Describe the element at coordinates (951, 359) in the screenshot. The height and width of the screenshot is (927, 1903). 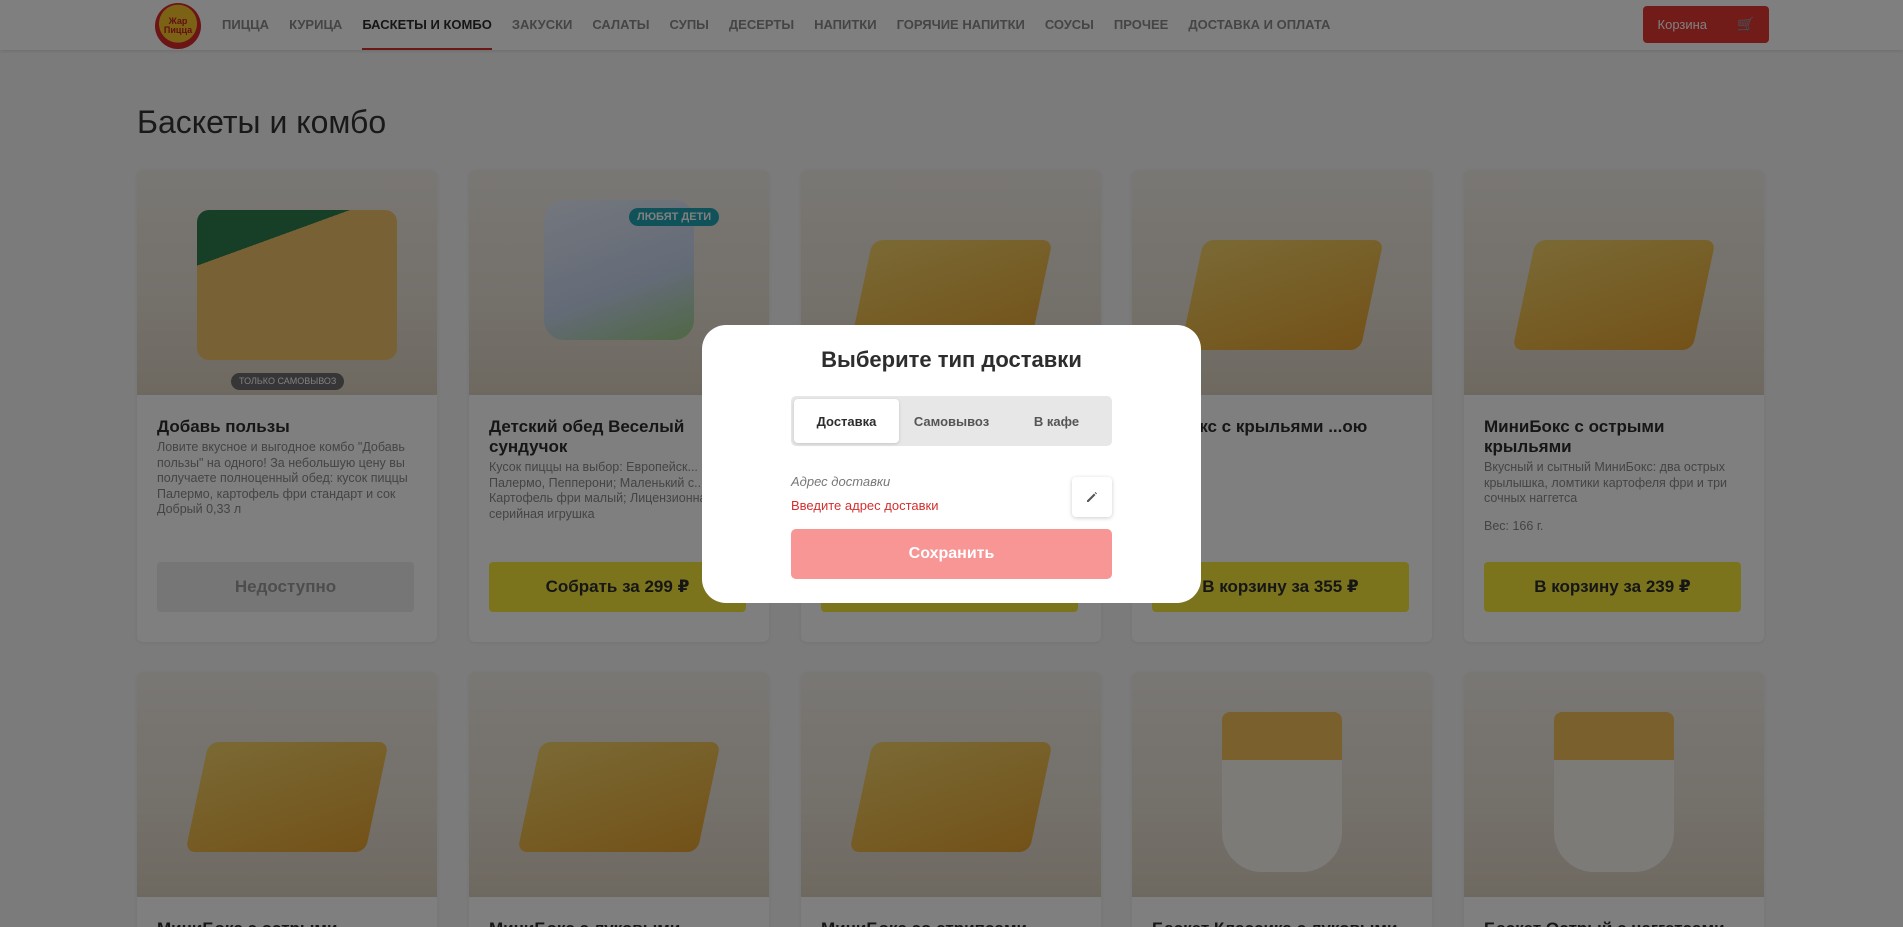
I see `modal-title: Выберите тип доставки` at that location.